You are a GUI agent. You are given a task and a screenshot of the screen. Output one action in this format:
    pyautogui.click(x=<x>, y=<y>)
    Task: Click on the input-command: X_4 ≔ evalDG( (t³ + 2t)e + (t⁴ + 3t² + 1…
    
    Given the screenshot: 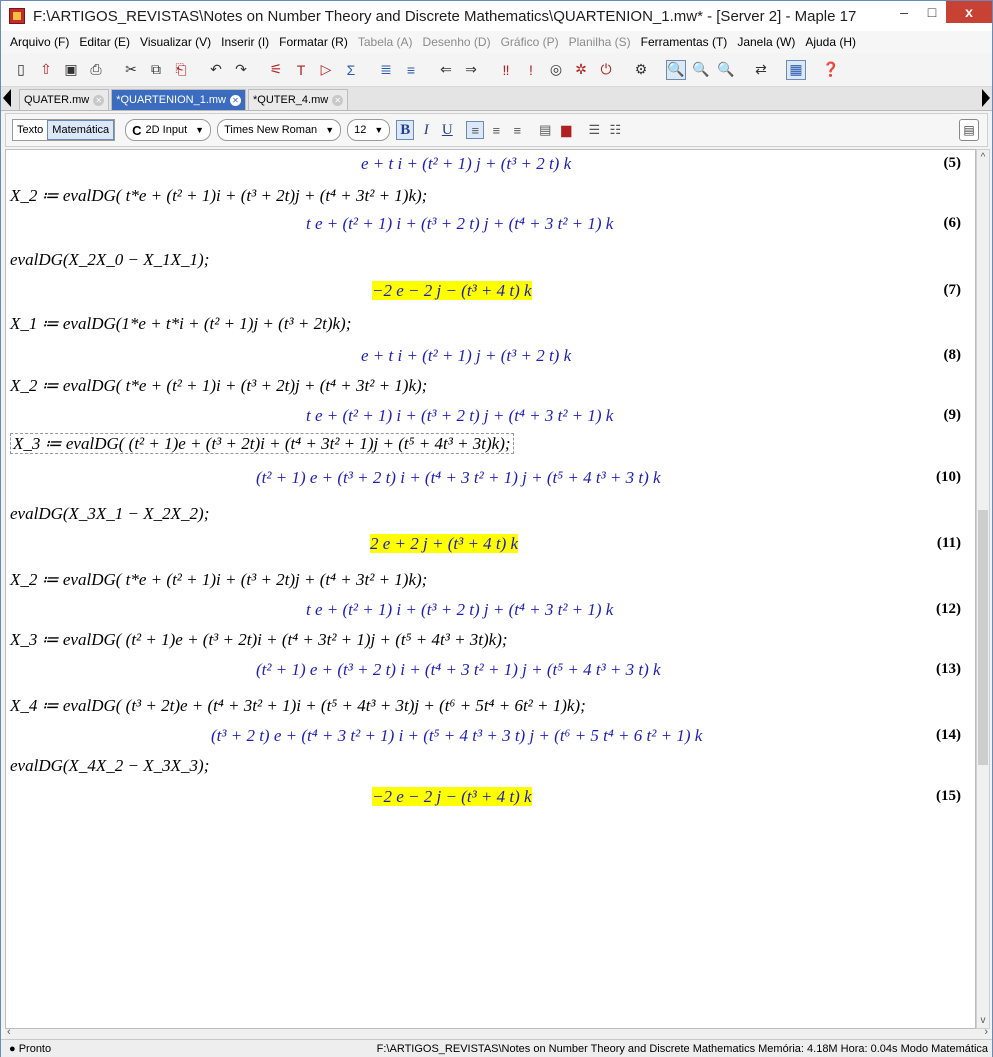 What is the action you would take?
    pyautogui.click(x=298, y=706)
    